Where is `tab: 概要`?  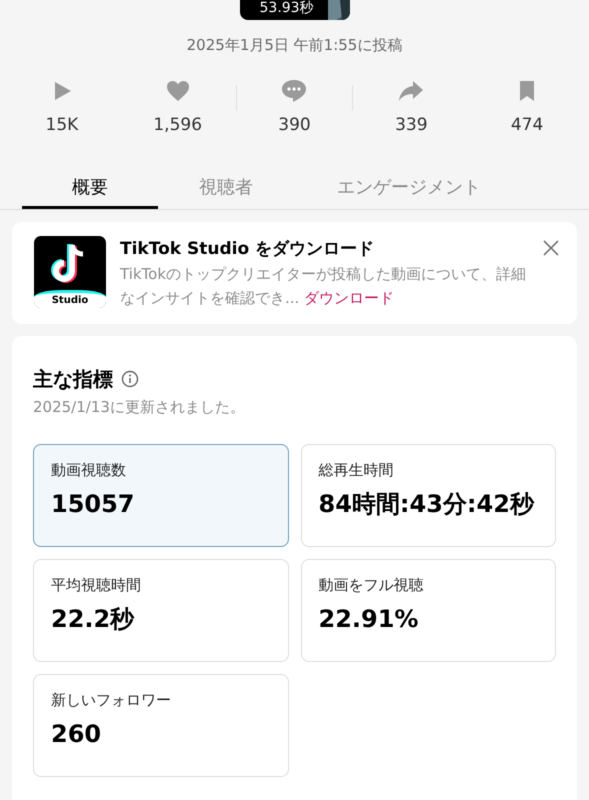
tab: 概要 is located at coordinates (90, 188).